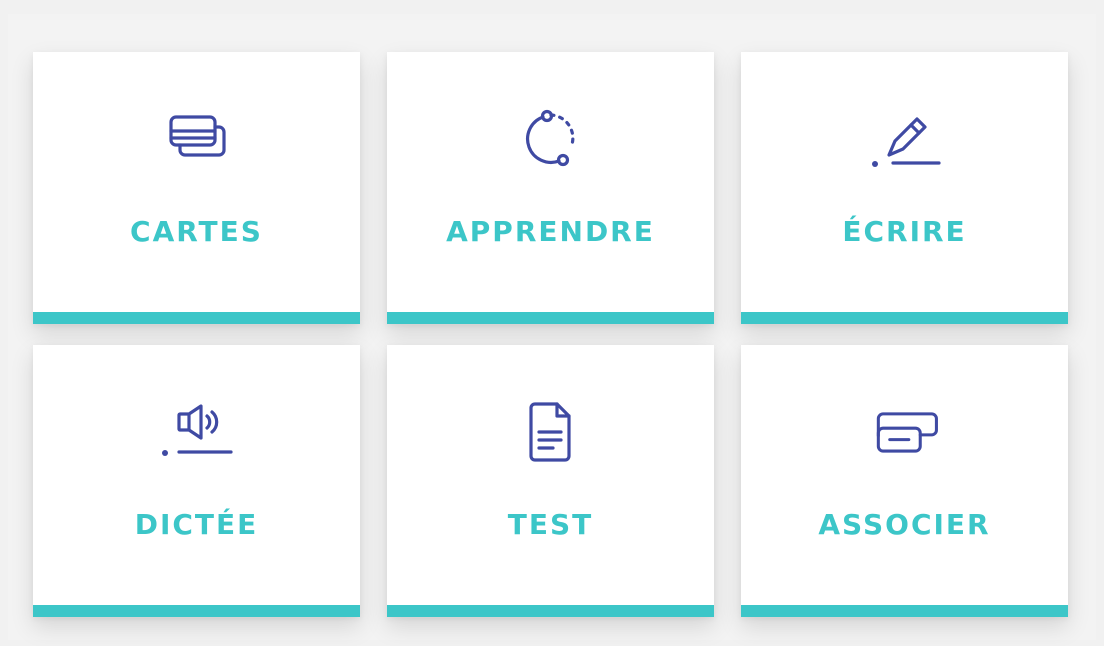 This screenshot has height=646, width=1104. What do you see at coordinates (550, 481) in the screenshot?
I see `mode-card-test: TEST` at bounding box center [550, 481].